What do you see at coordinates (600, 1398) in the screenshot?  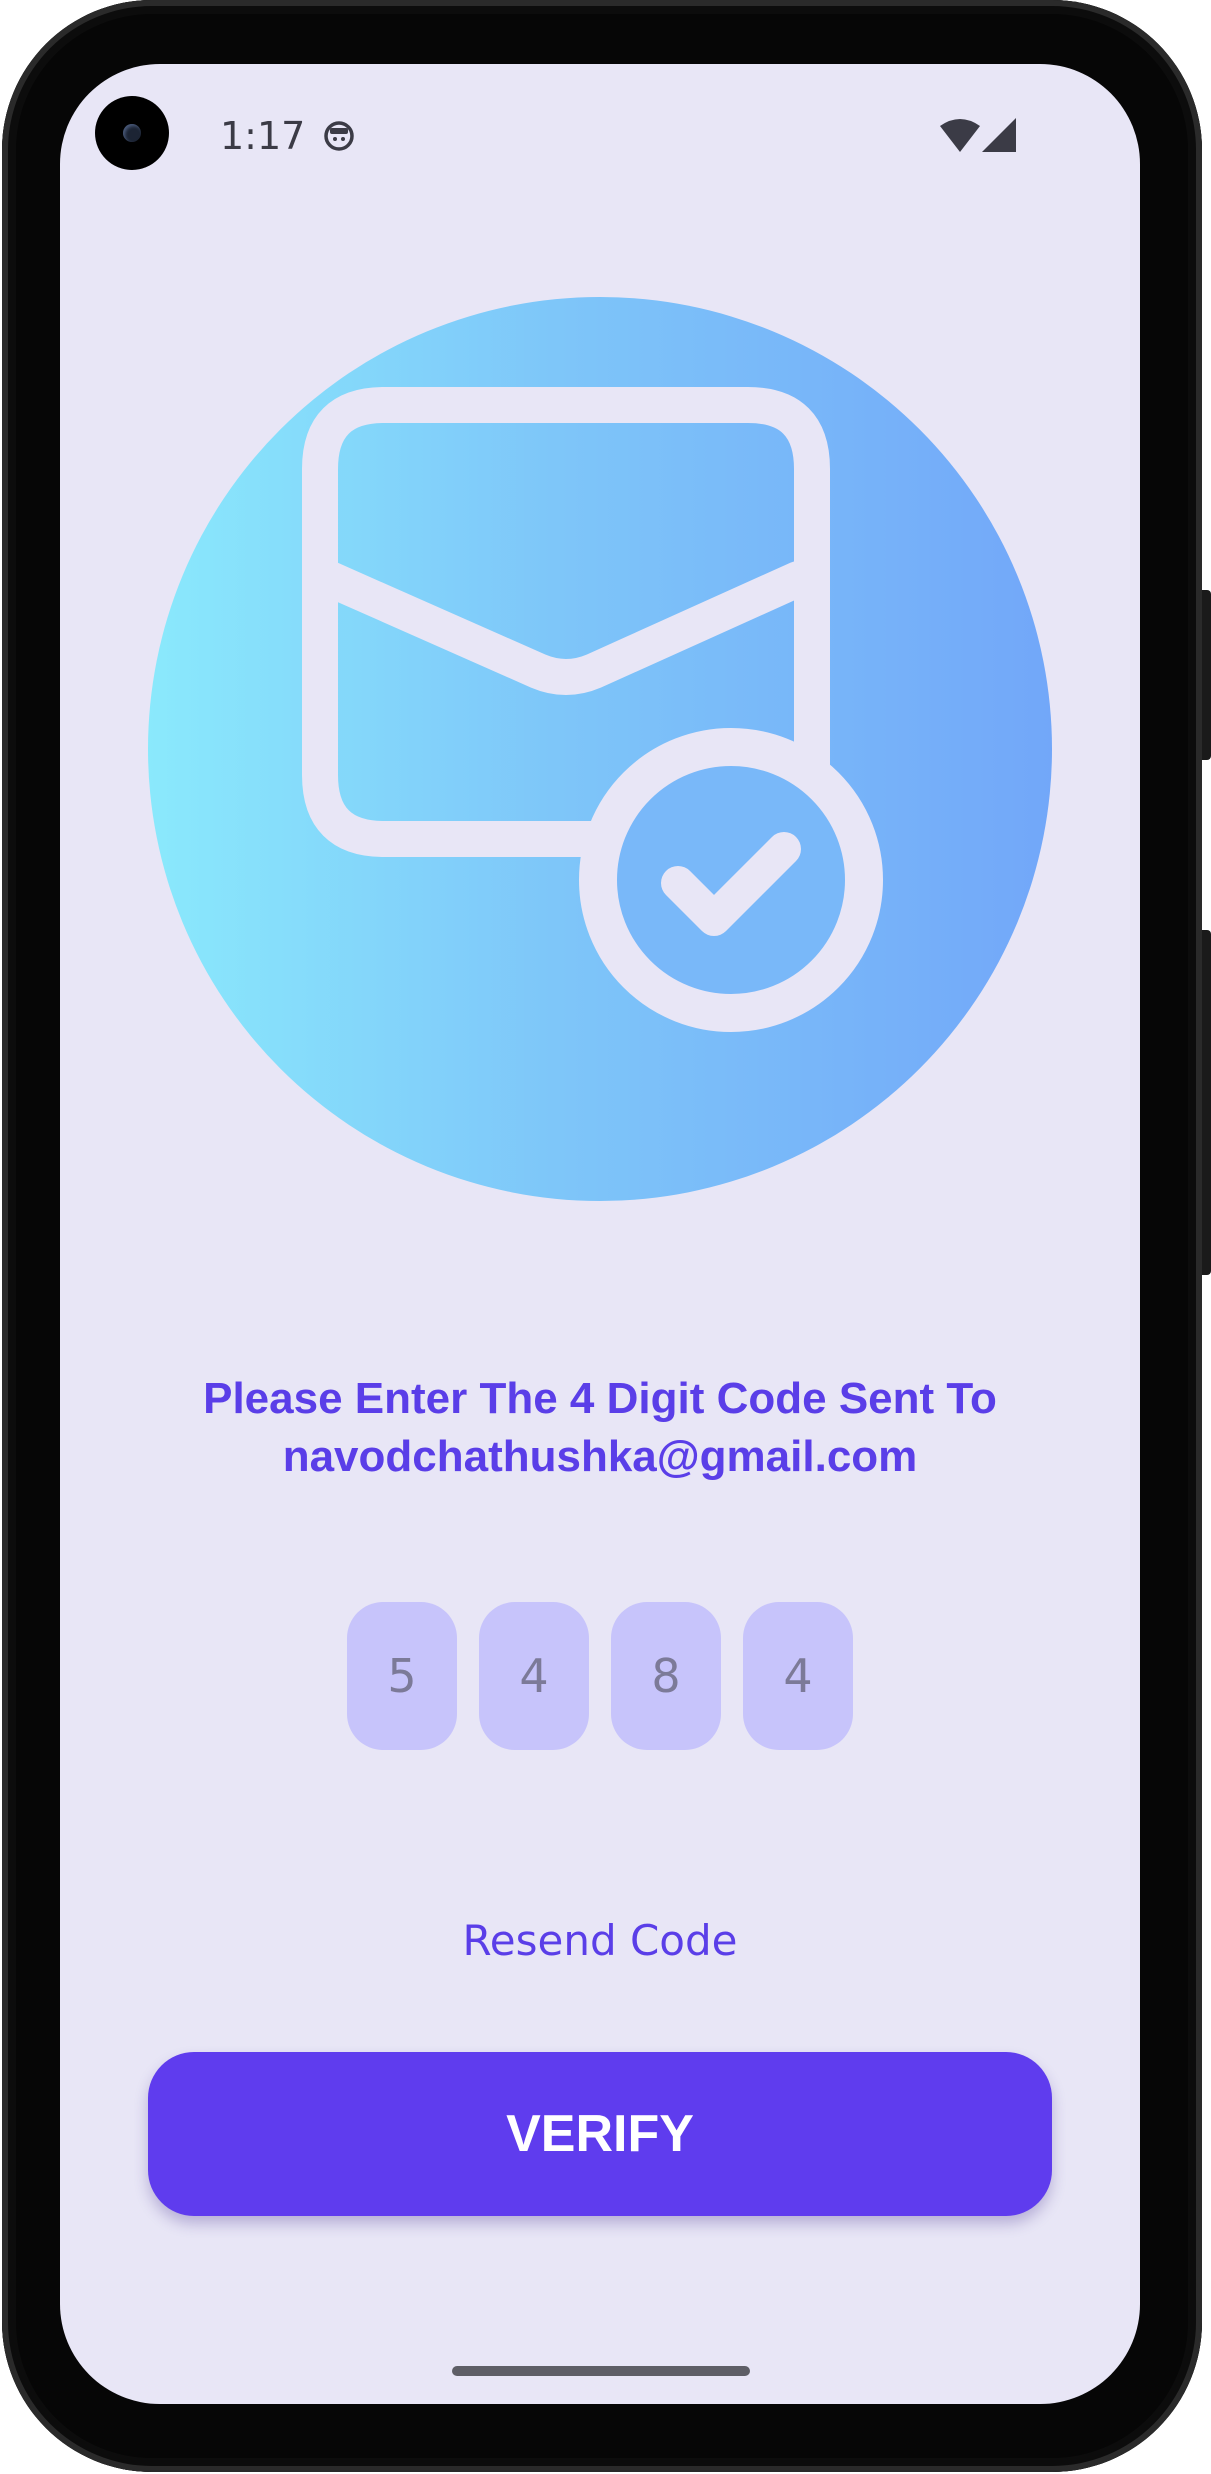 I see `instruction-line: Please Enter The 4 Digit Code Sent To` at bounding box center [600, 1398].